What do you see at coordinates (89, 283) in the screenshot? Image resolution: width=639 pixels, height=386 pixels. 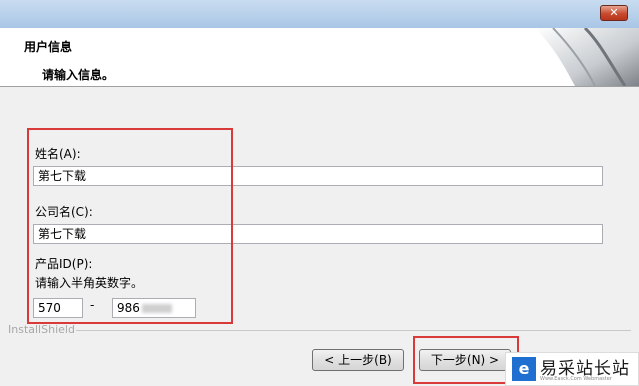 I see `product-id-hint: 请输入半角英数字。` at bounding box center [89, 283].